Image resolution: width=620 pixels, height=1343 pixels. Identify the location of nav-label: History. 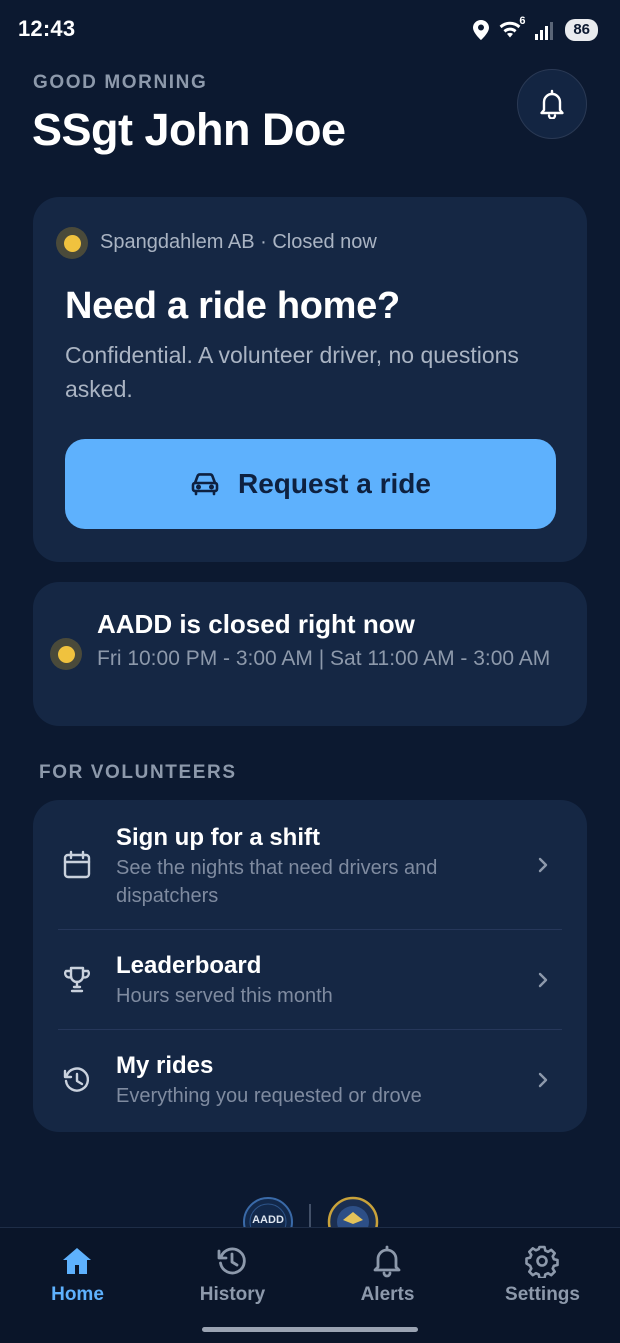
(232, 1294).